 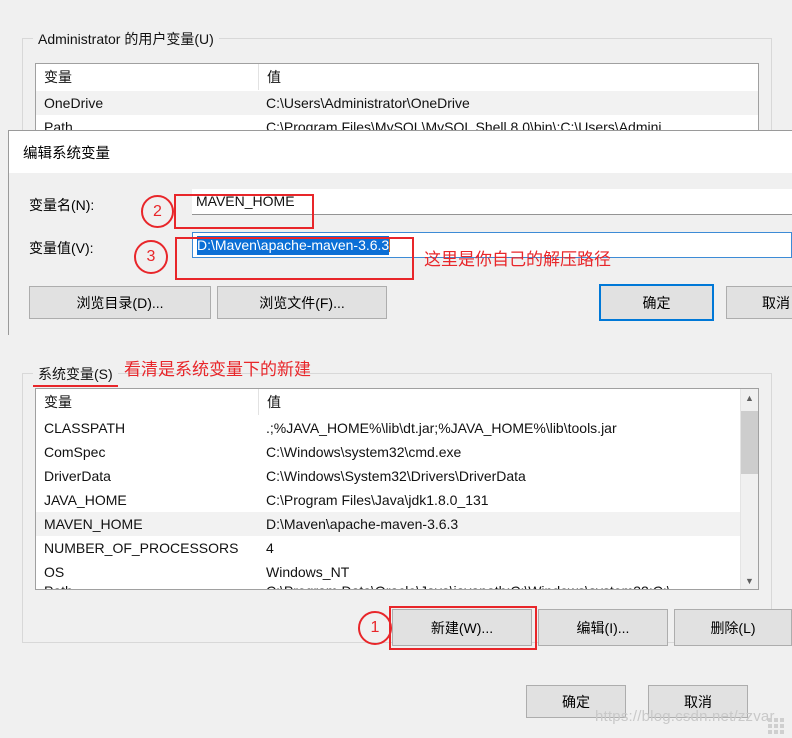 I want to click on edit-dialog-titlebar: 编辑系统变量, so click(x=400, y=152).